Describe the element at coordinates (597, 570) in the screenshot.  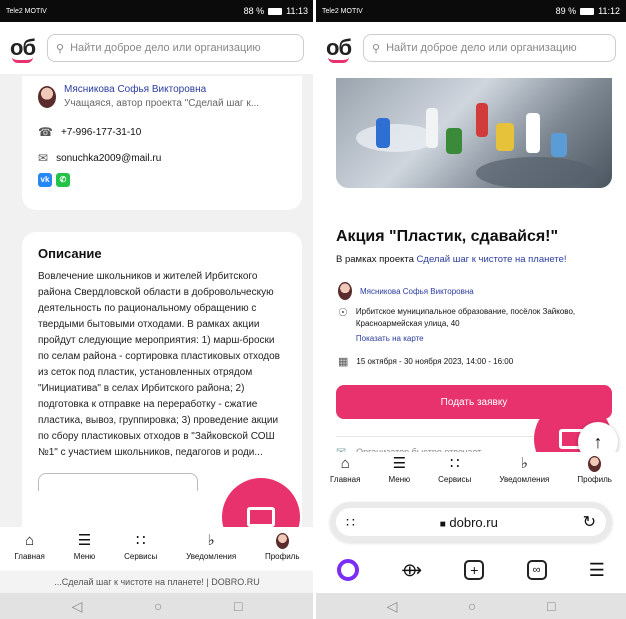
I see `browser-menu-icon: ☰` at that location.